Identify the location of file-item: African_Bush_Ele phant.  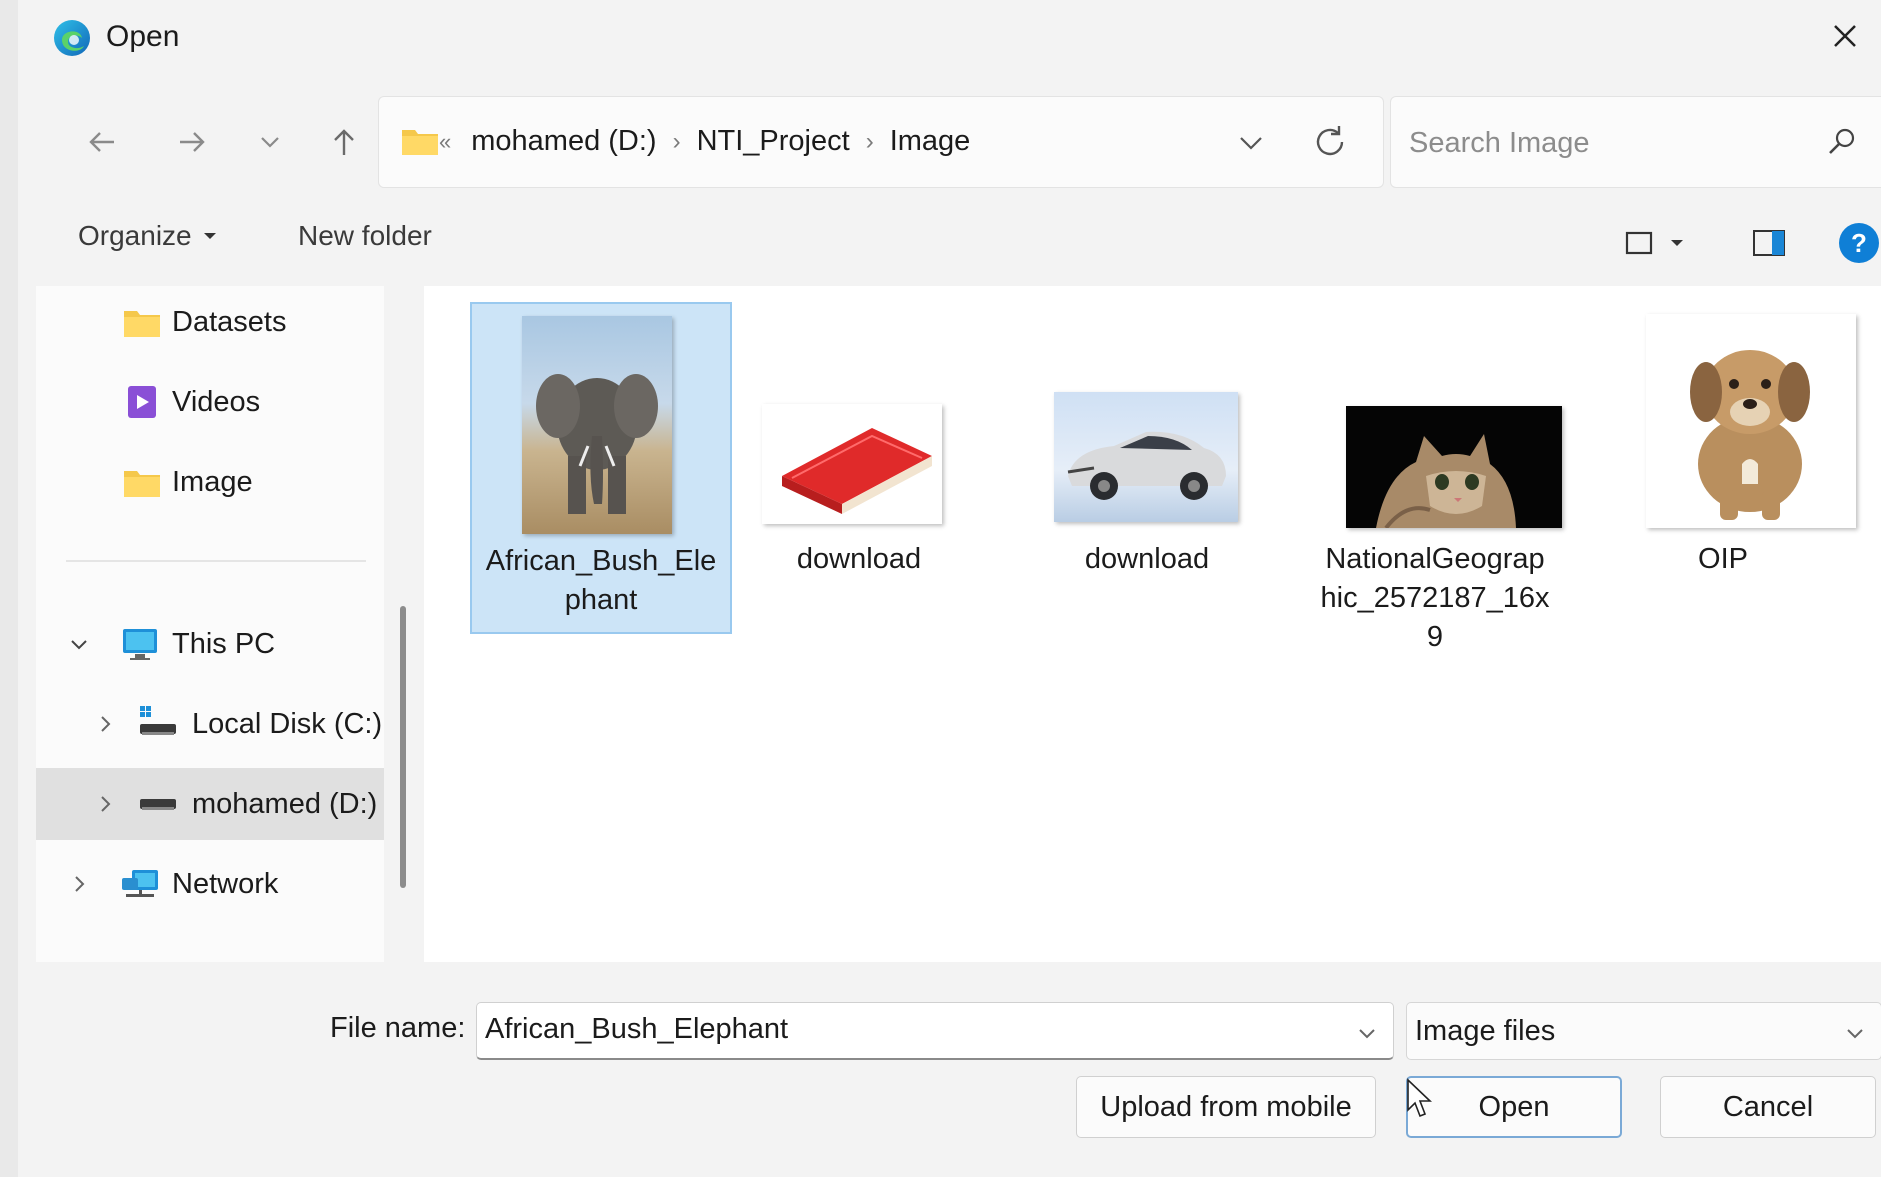
(601, 468).